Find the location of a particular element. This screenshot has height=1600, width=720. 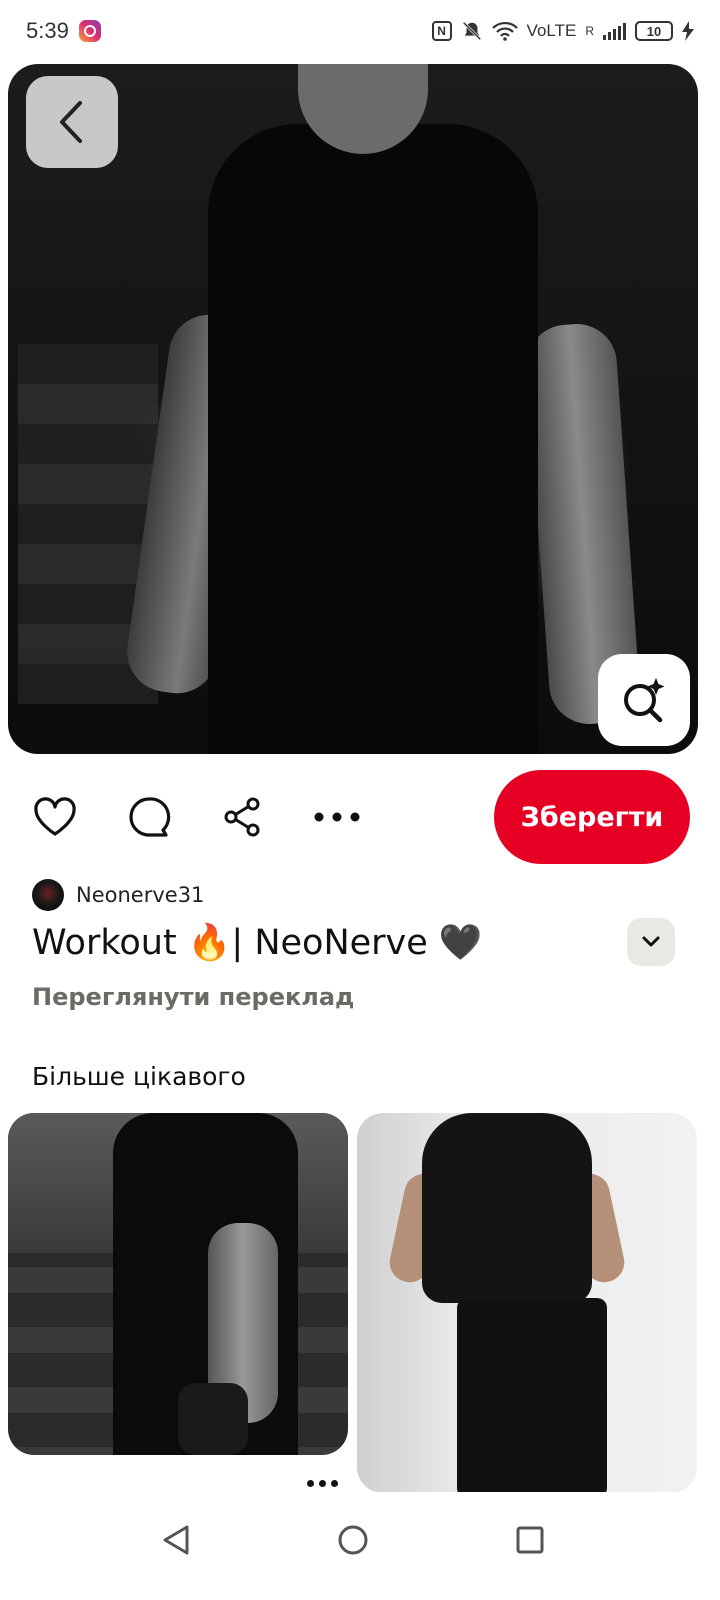

author-row: Neonerve31 is located at coordinates (118, 895).